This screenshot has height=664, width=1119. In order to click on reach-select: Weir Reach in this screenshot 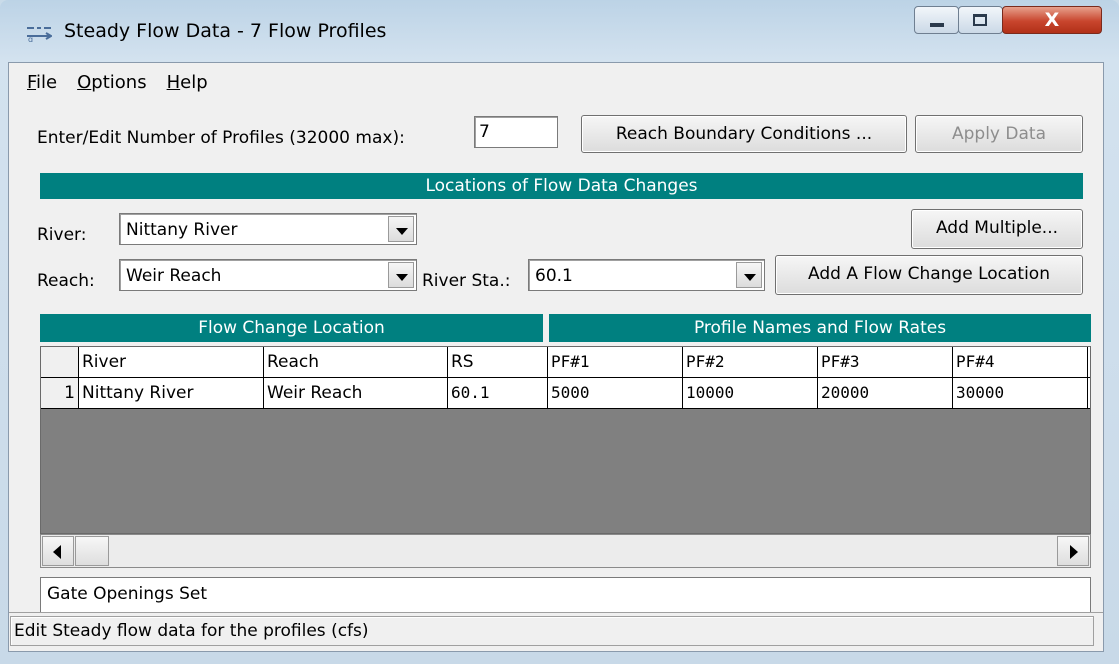, I will do `click(268, 275)`.